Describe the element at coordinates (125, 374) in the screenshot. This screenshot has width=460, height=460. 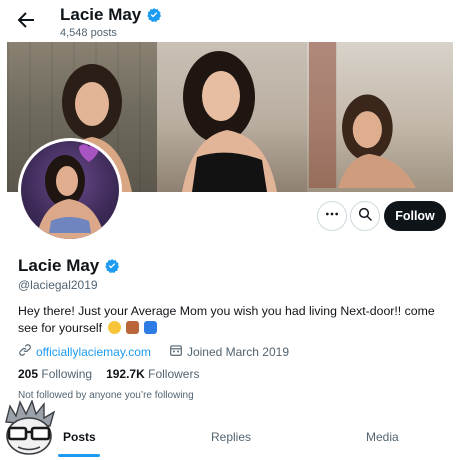
I see `followers-count: 192.7K` at that location.